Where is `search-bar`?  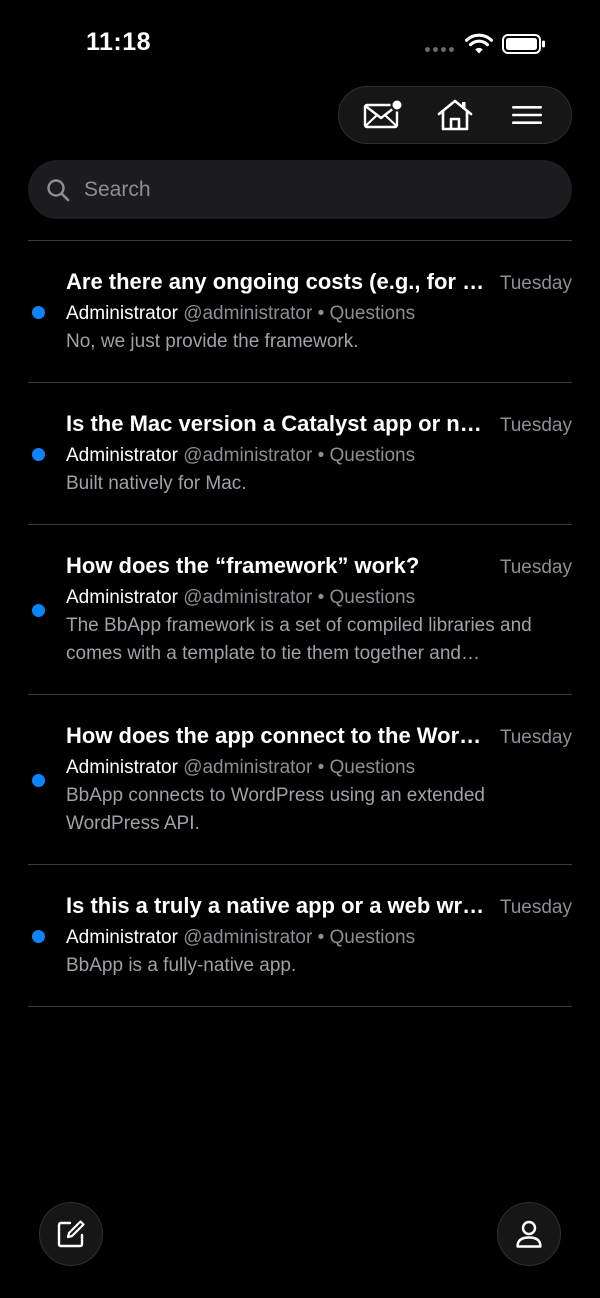 search-bar is located at coordinates (300, 189).